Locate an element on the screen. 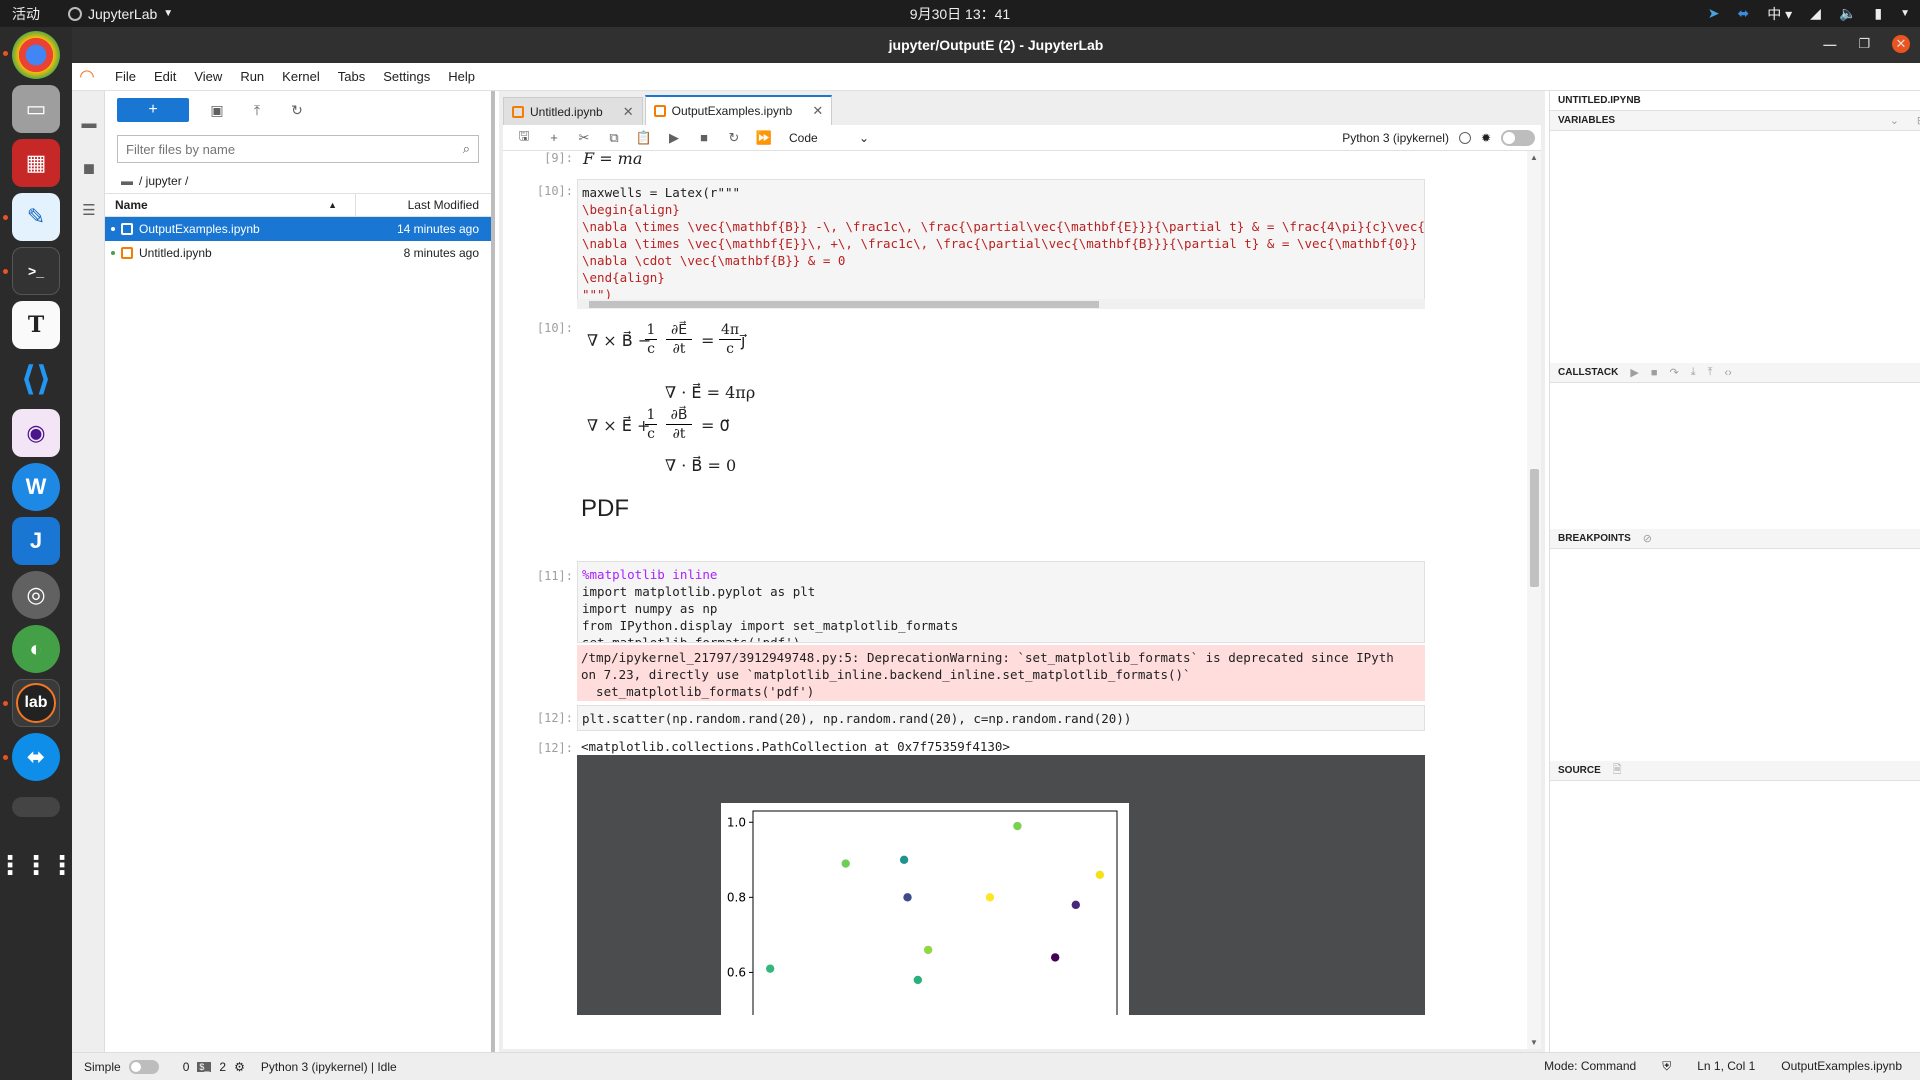 Image resolution: width=1920 pixels, height=1080 pixels. menu-tabs: Tabs is located at coordinates (351, 76).